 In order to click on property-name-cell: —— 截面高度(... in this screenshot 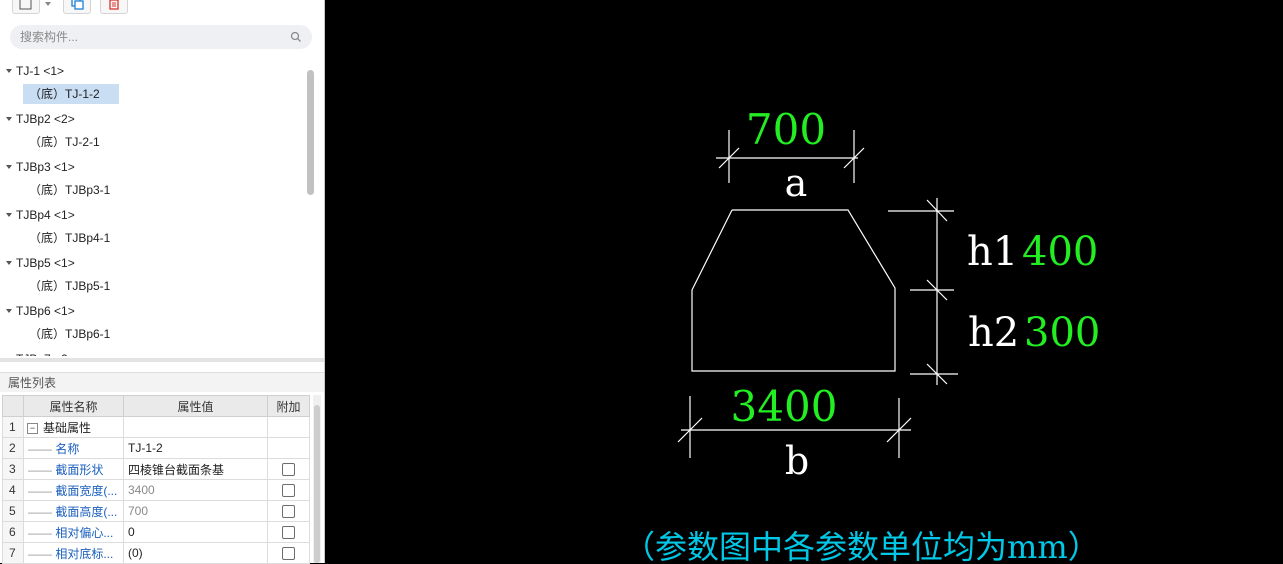, I will do `click(73, 511)`.